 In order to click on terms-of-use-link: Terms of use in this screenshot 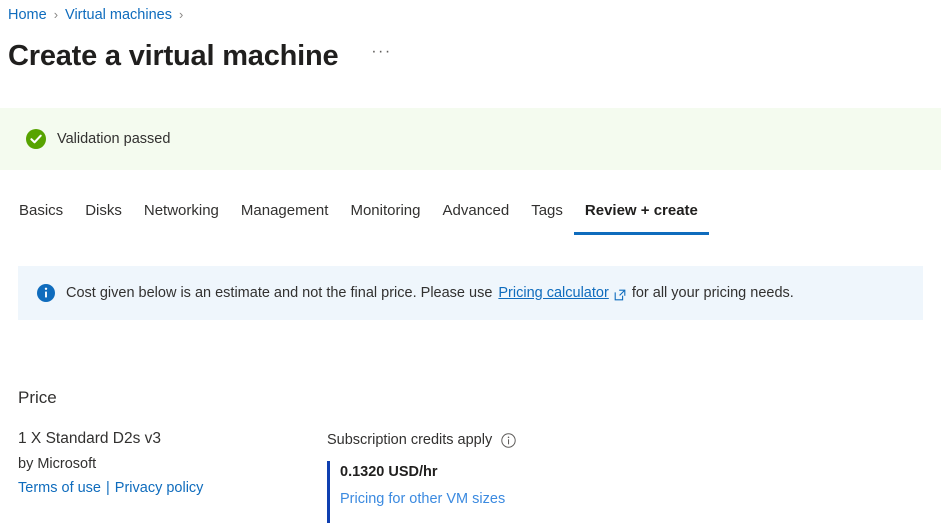, I will do `click(59, 488)`.